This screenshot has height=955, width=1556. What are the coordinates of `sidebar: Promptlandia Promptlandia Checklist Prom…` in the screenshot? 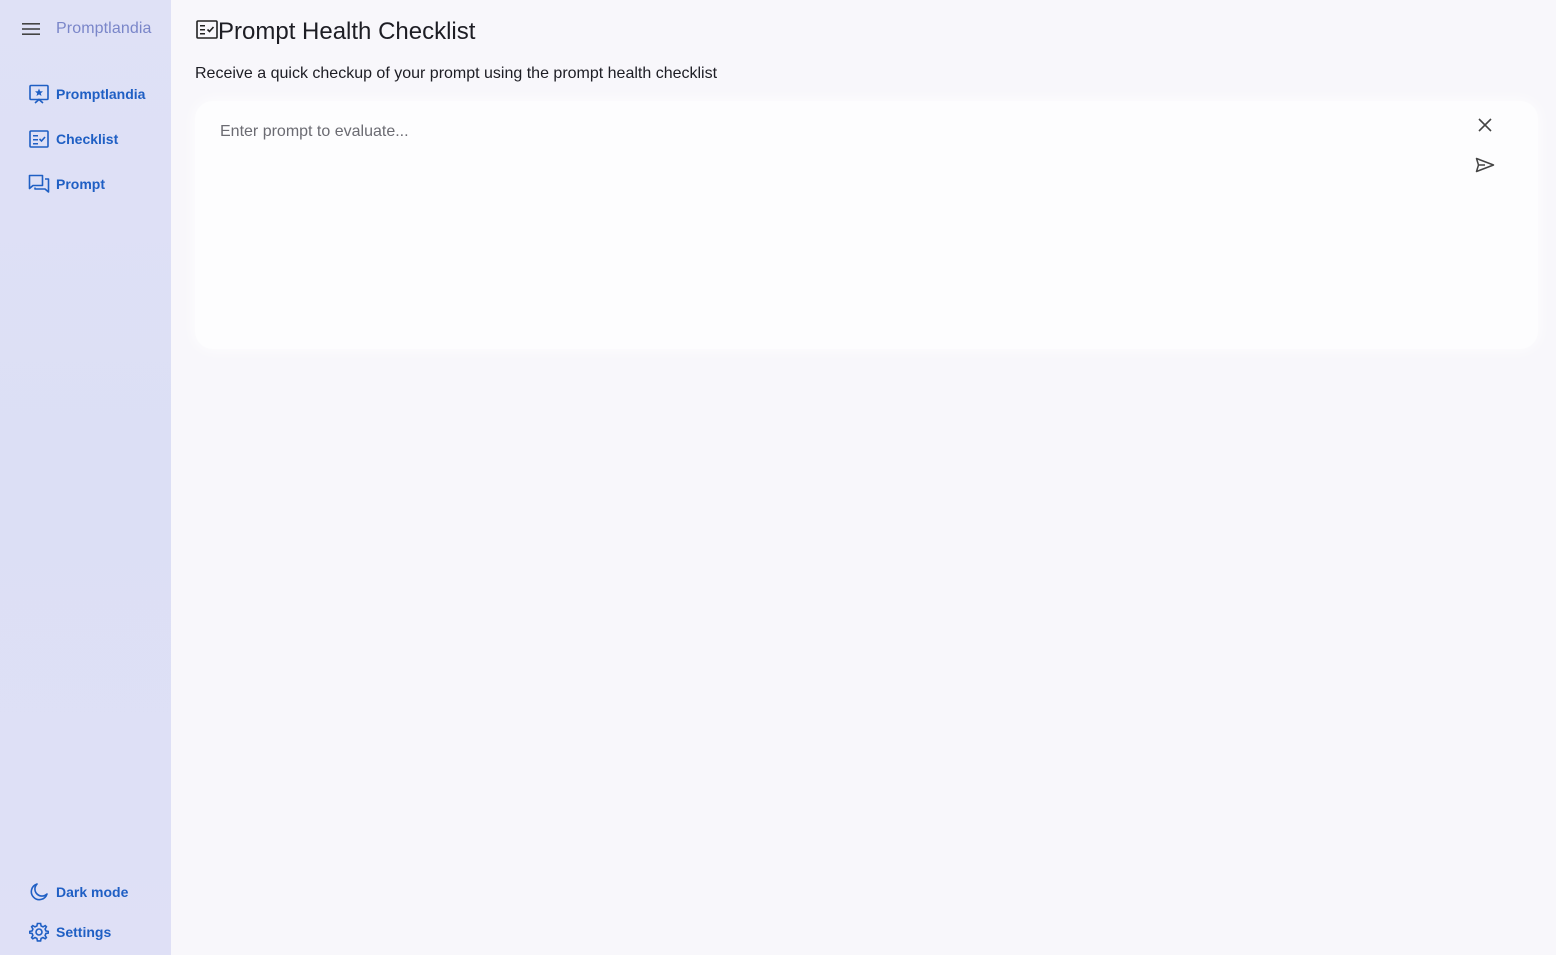 It's located at (85, 477).